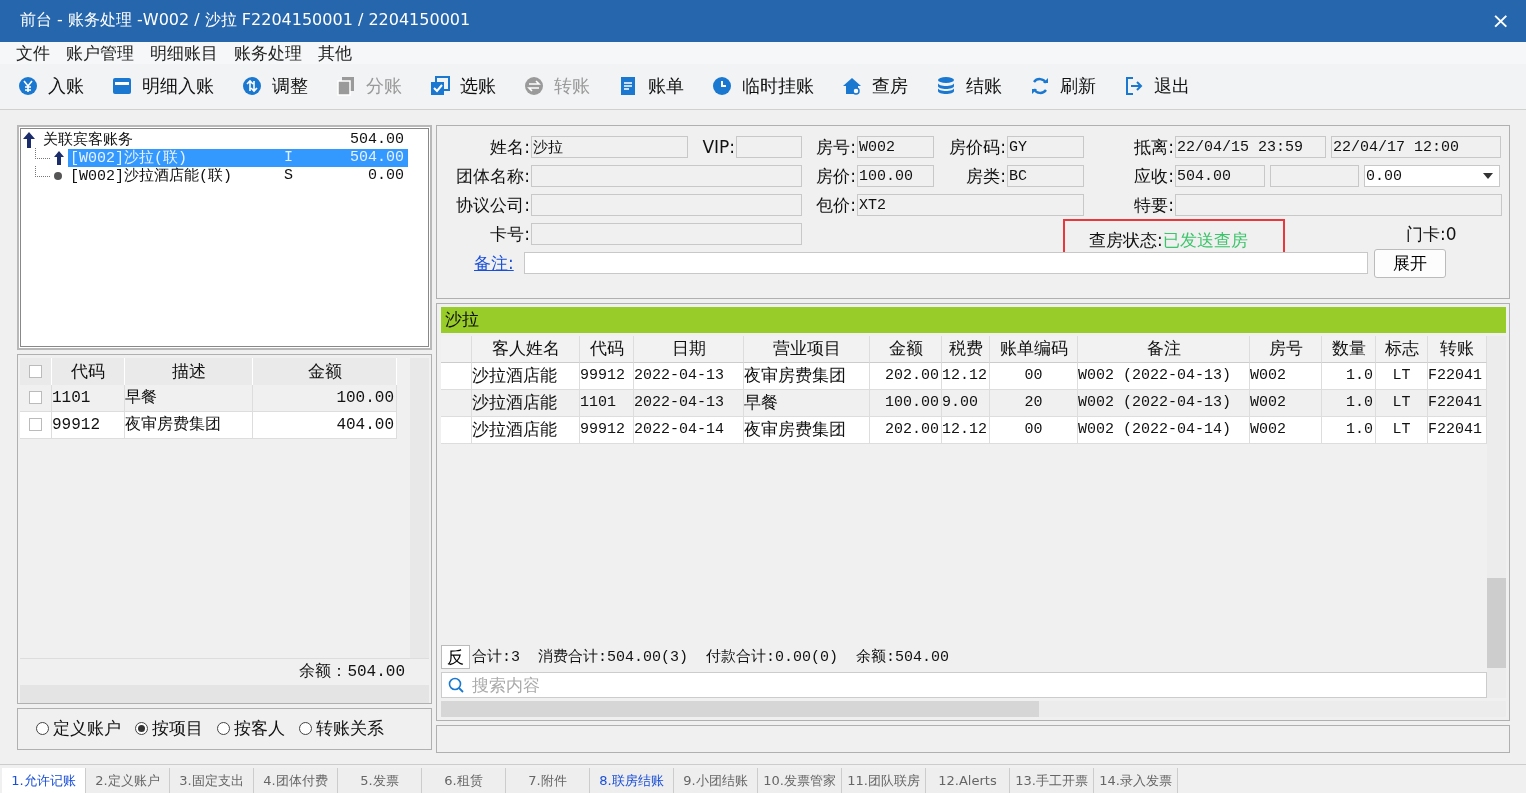  I want to click on table-cell: 夜审房费集团, so click(189, 425).